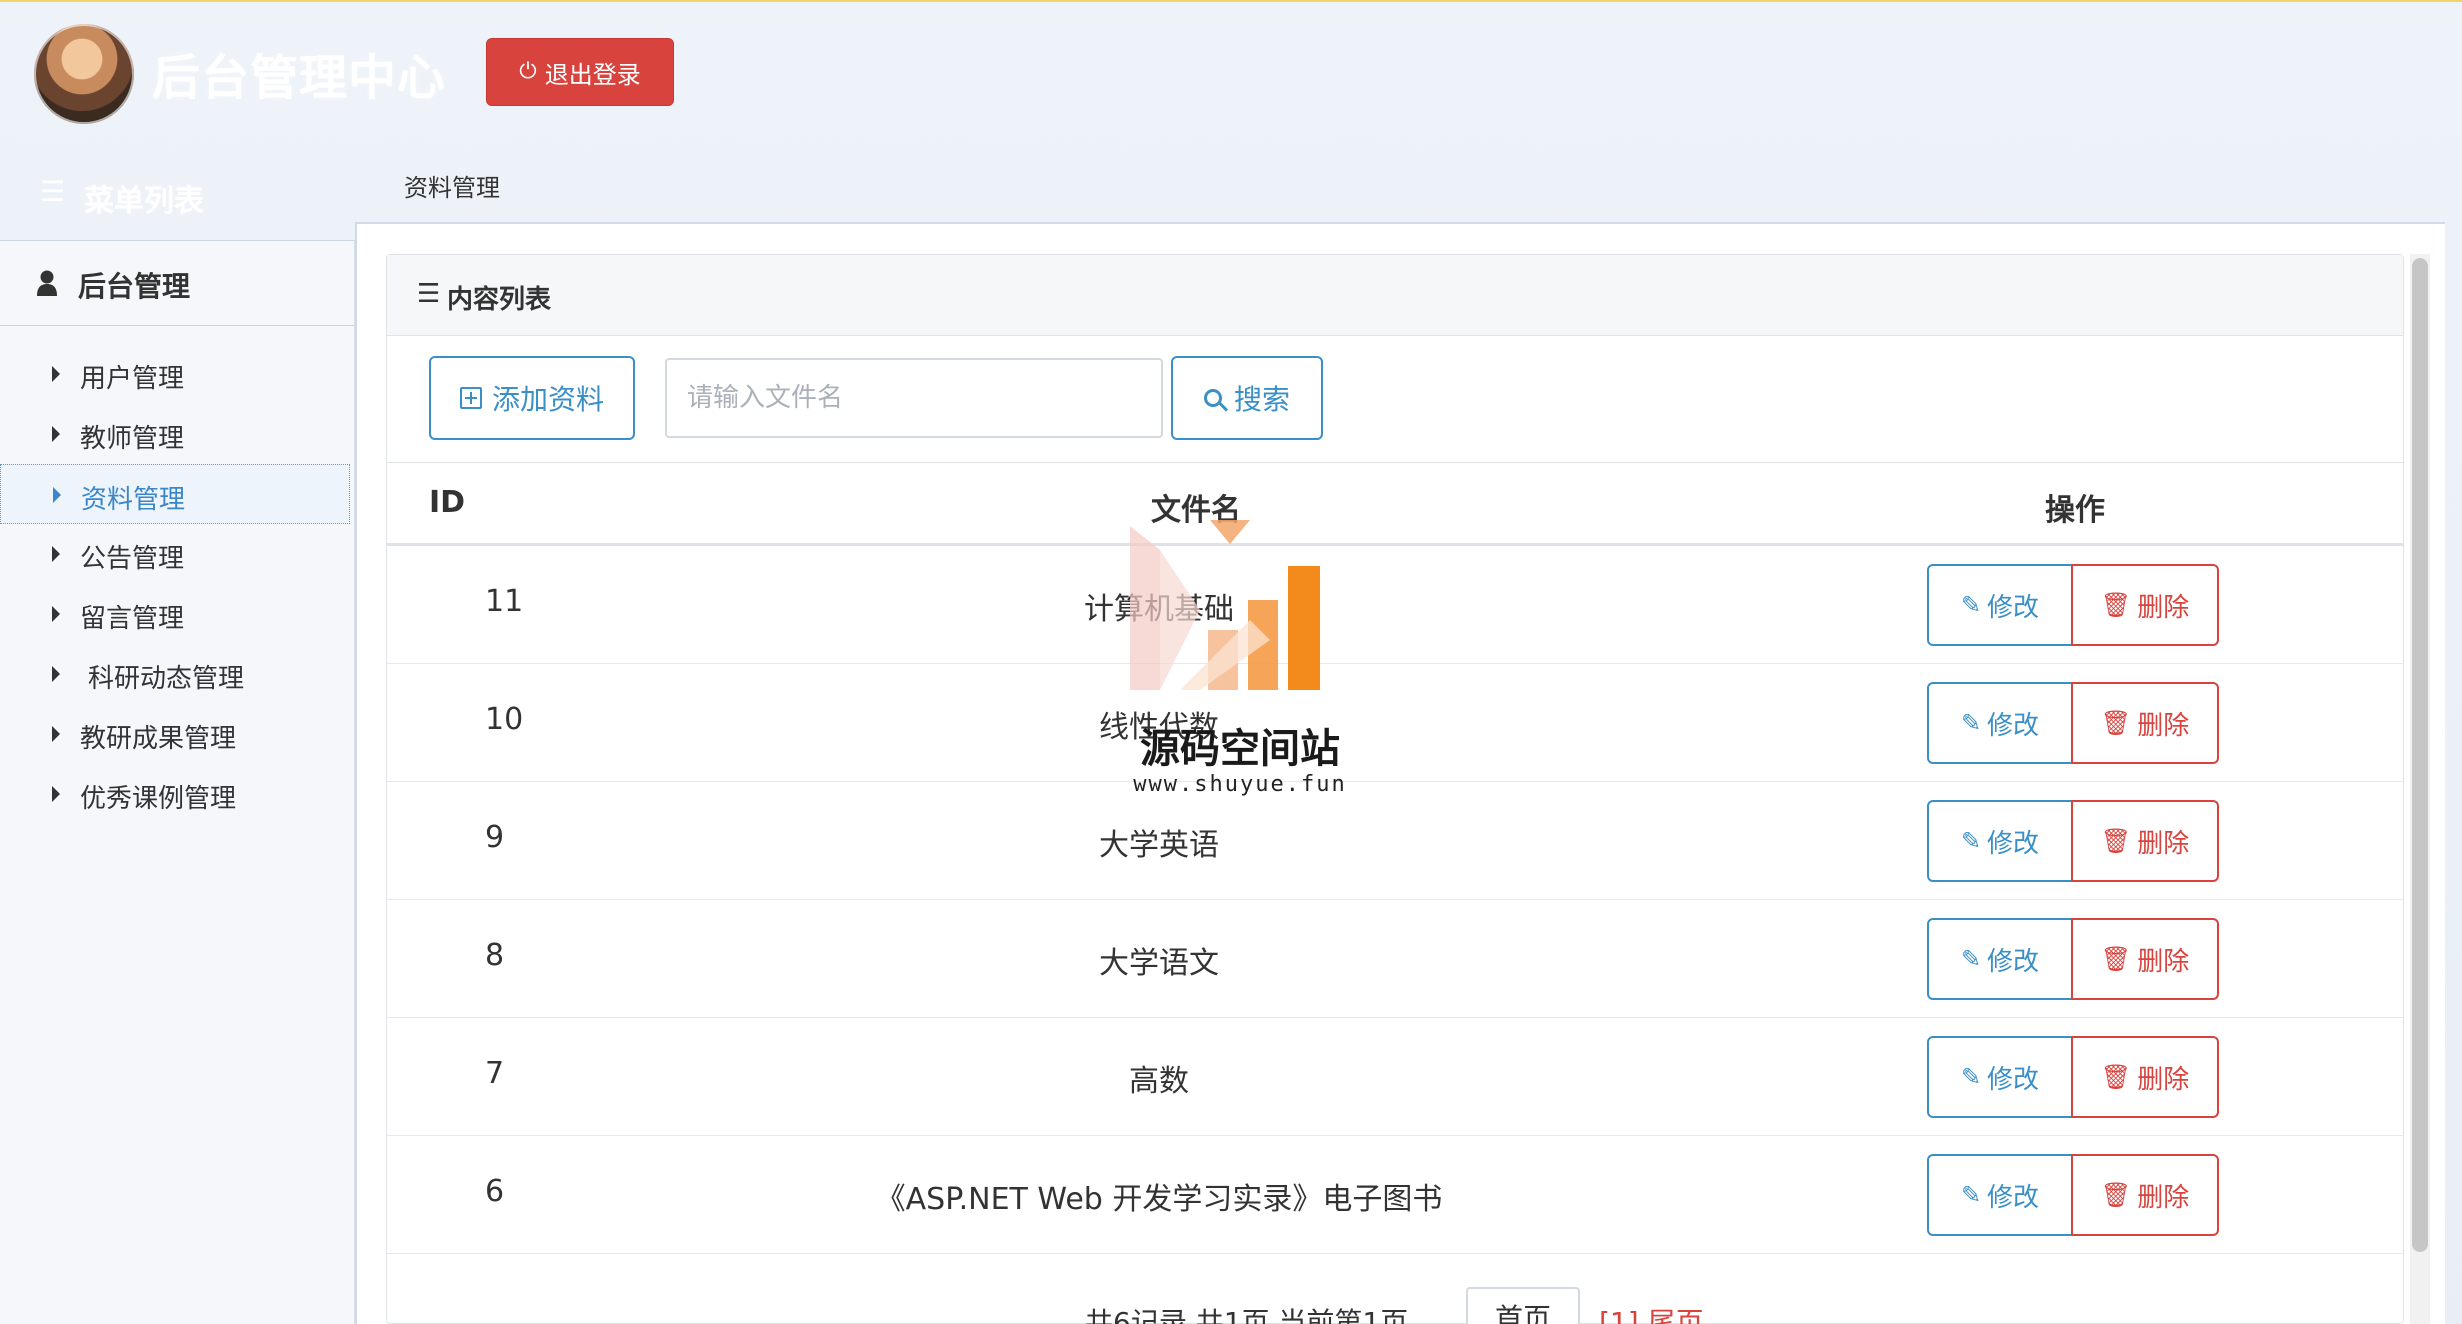 The height and width of the screenshot is (1324, 2462). What do you see at coordinates (1395, 723) in the screenshot?
I see `table-row: 10 线性代数 ✎ 修改 🗑 删除` at bounding box center [1395, 723].